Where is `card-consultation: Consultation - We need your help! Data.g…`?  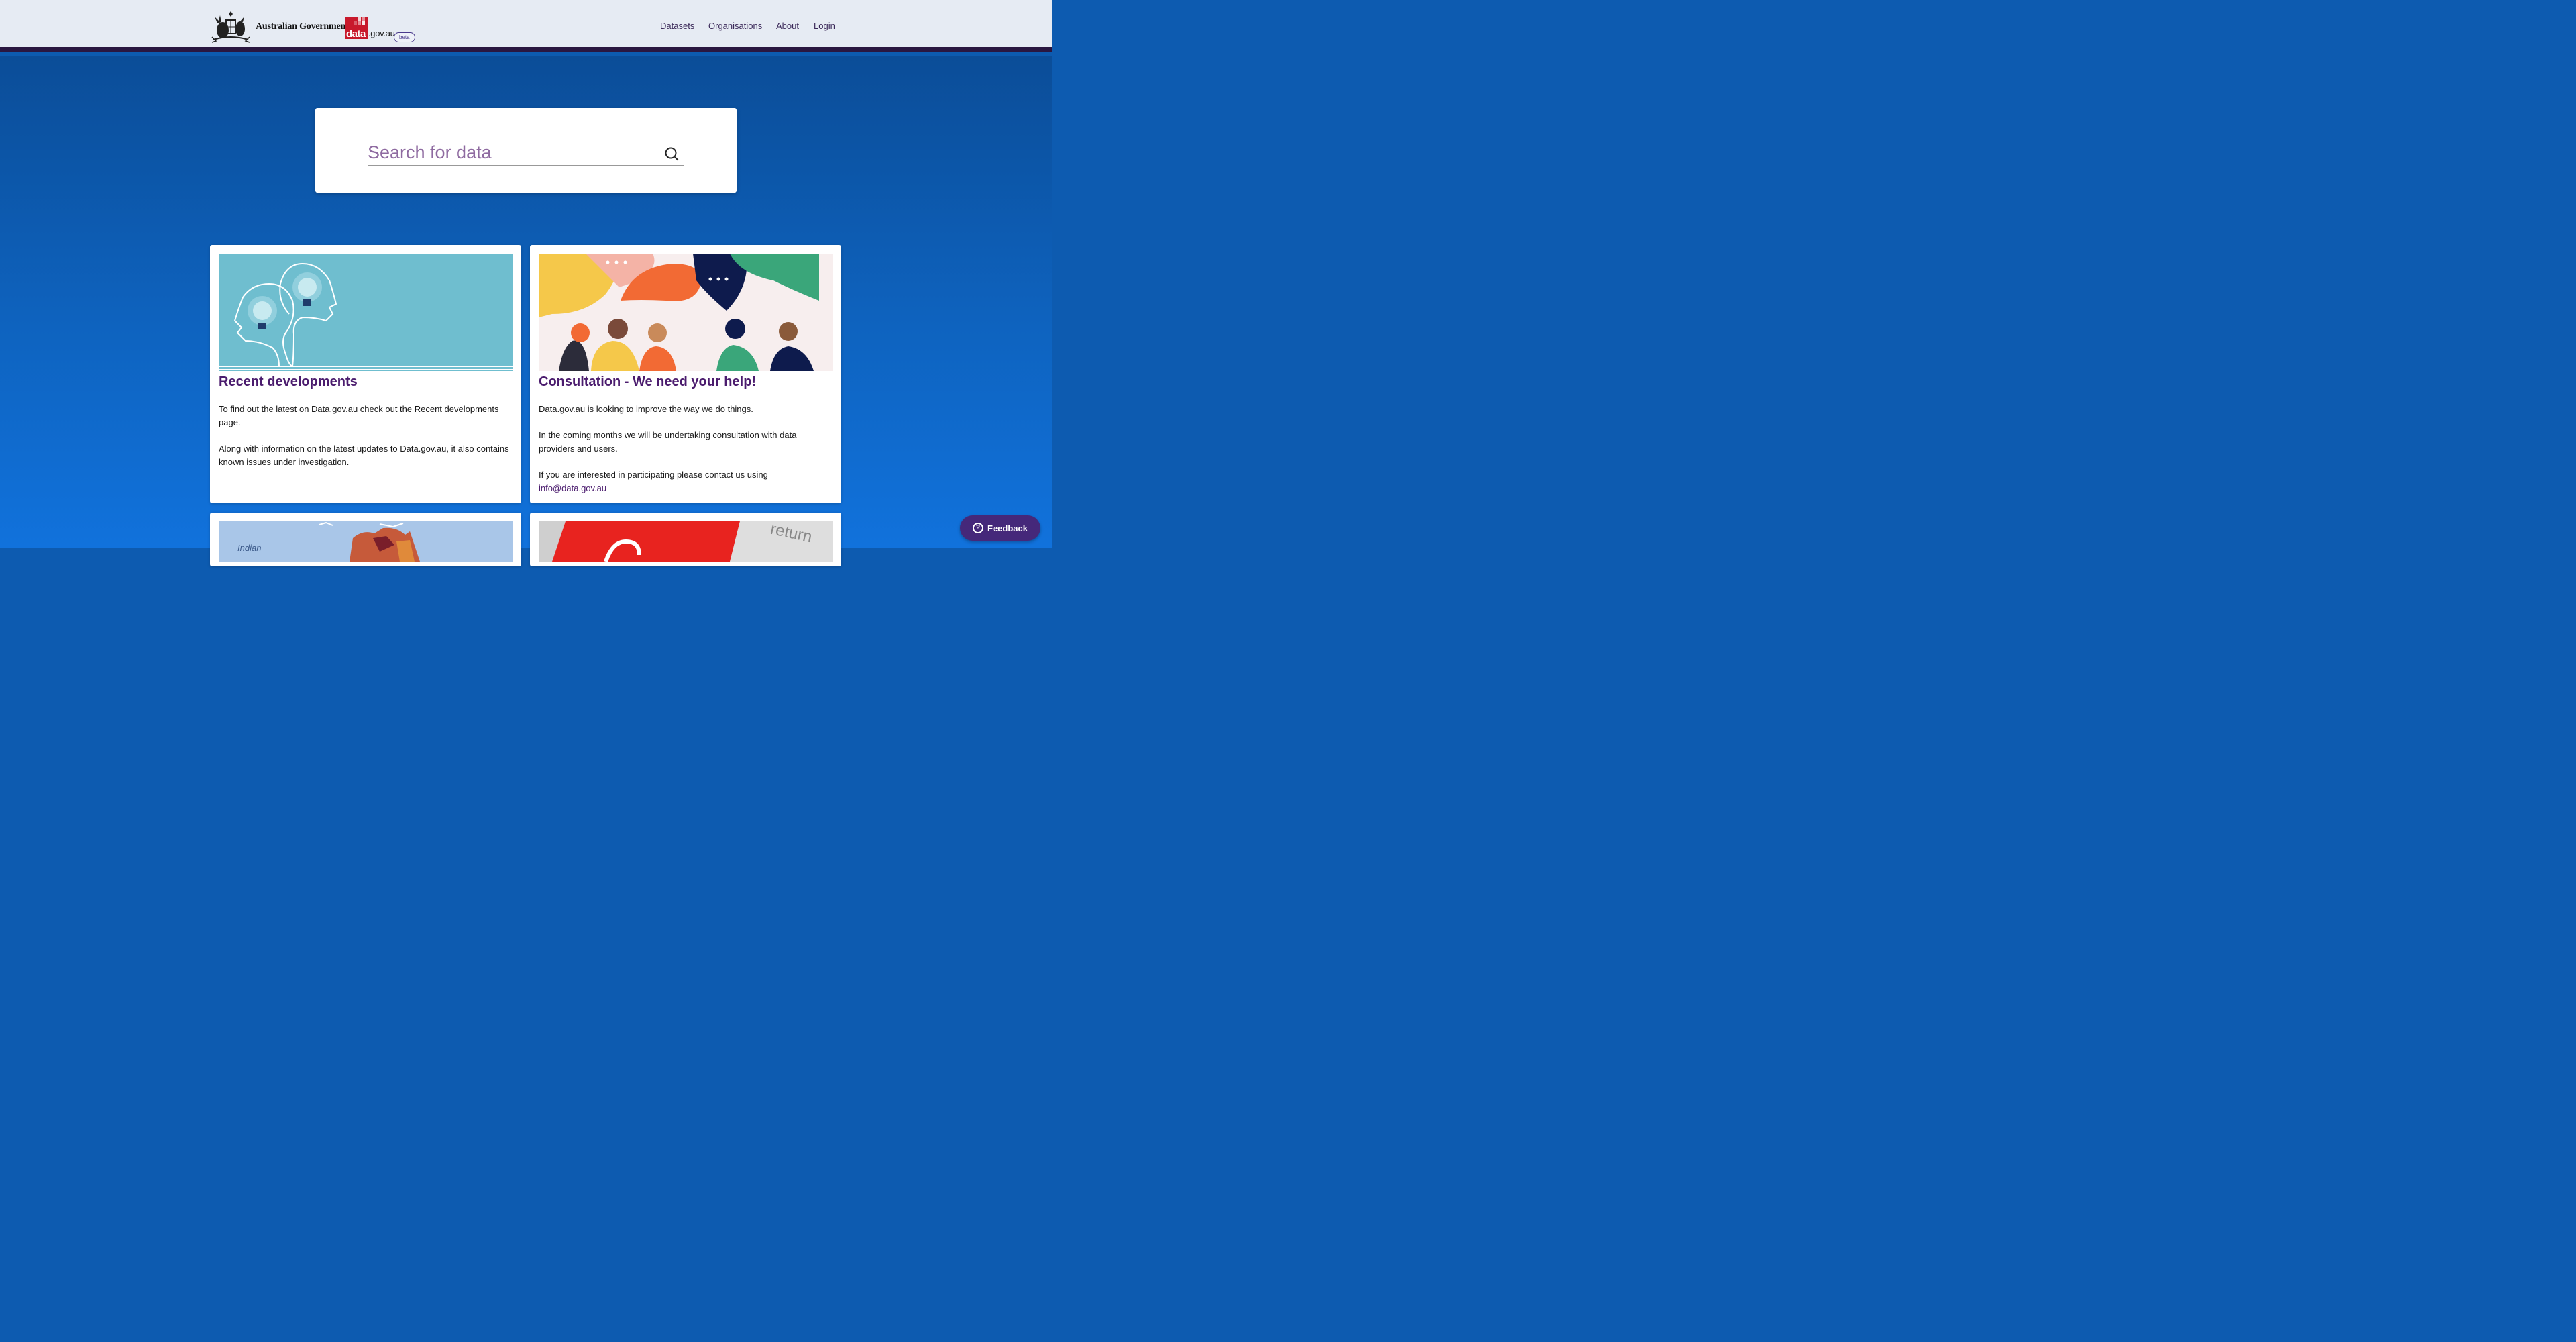
card-consultation: Consultation - We need your help! Data.g… is located at coordinates (685, 374).